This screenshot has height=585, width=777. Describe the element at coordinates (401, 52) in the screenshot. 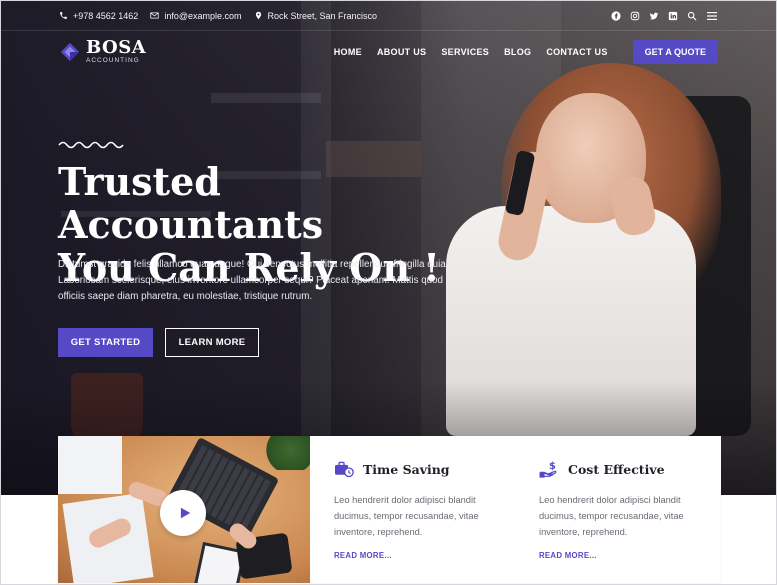

I see `nav-item-about-us: ABOUT US` at that location.